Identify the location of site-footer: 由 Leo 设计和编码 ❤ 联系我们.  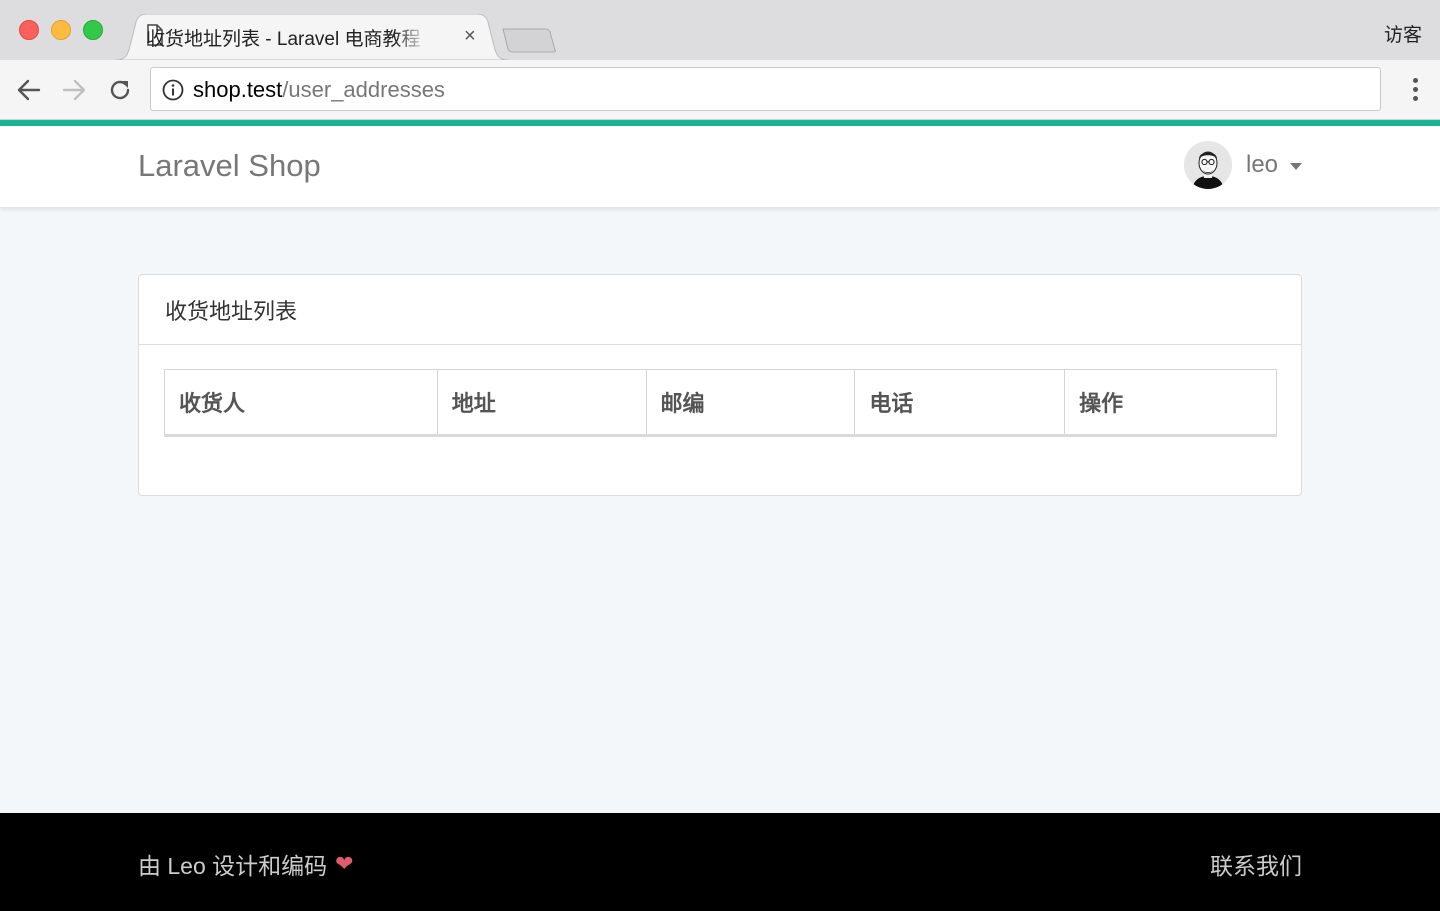
(720, 862).